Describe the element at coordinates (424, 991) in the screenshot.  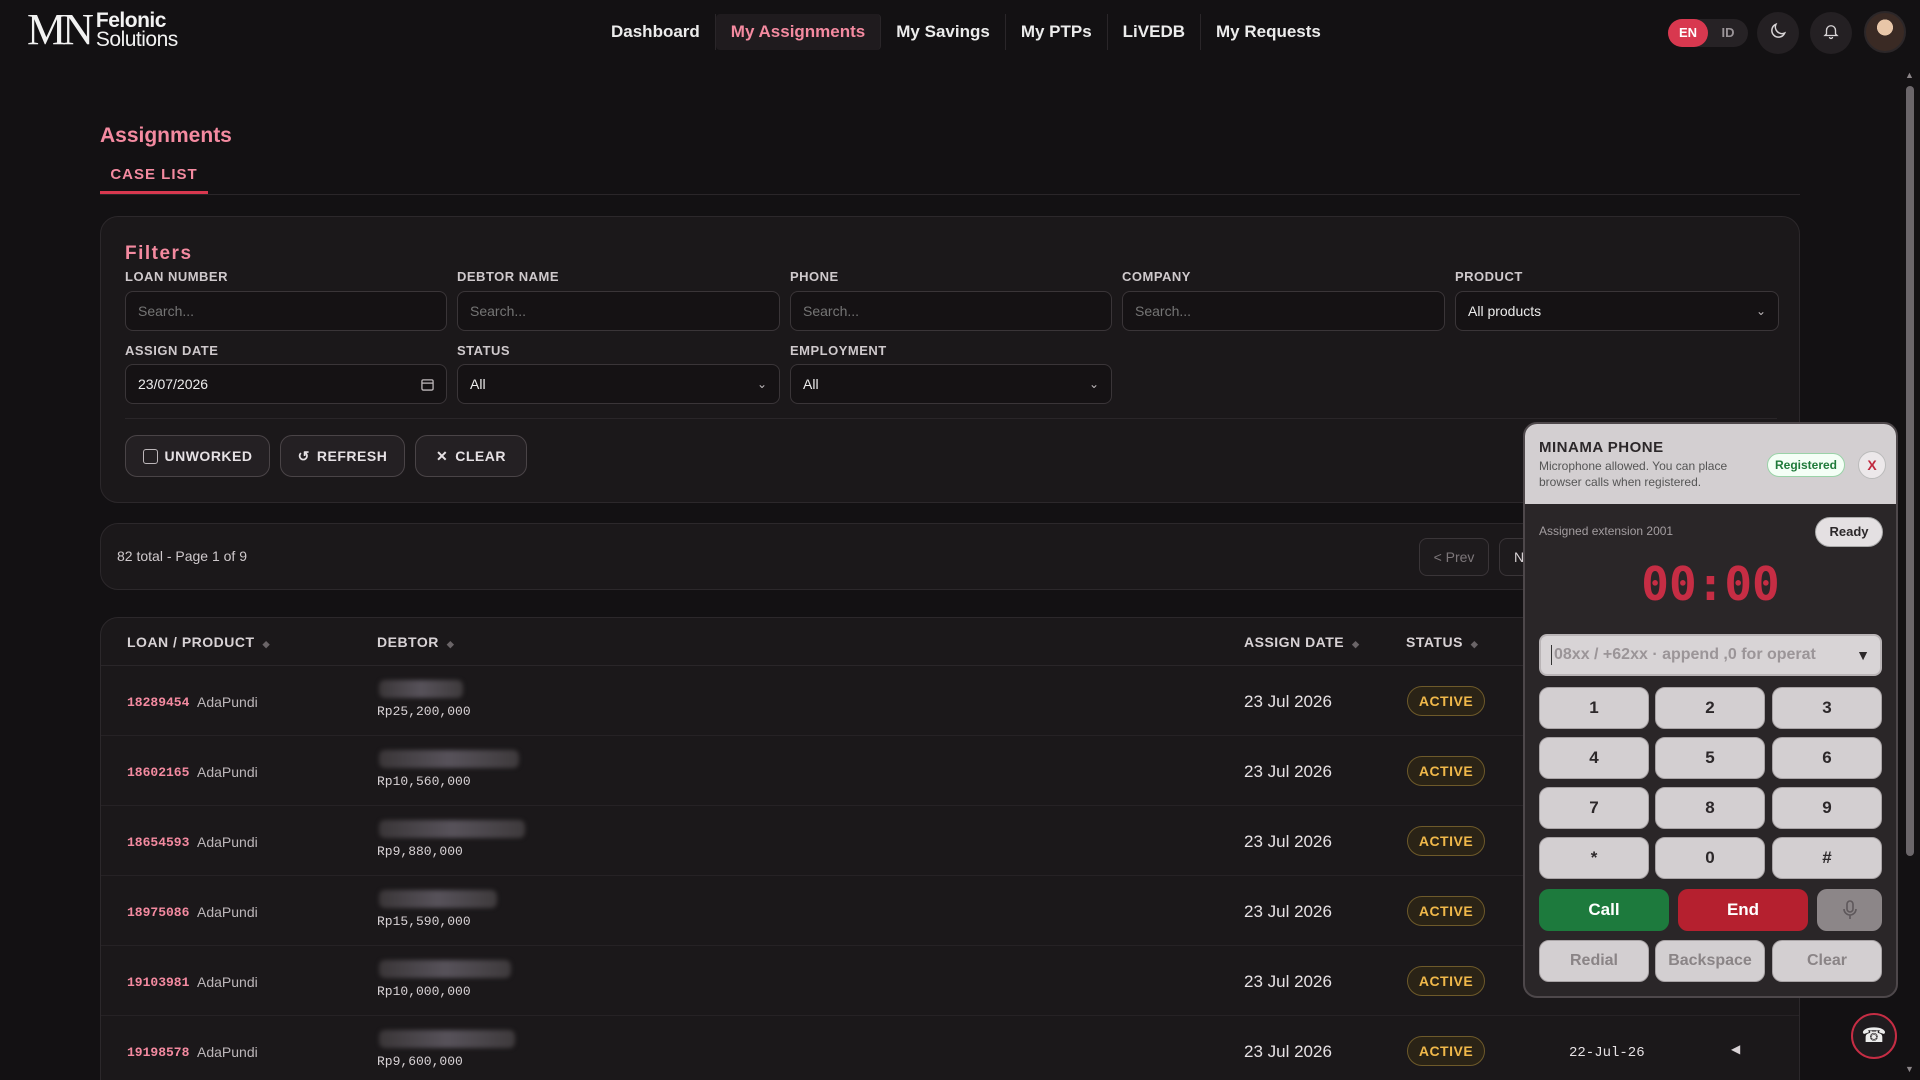
I see `debtor-amount: Rp10,000,000` at that location.